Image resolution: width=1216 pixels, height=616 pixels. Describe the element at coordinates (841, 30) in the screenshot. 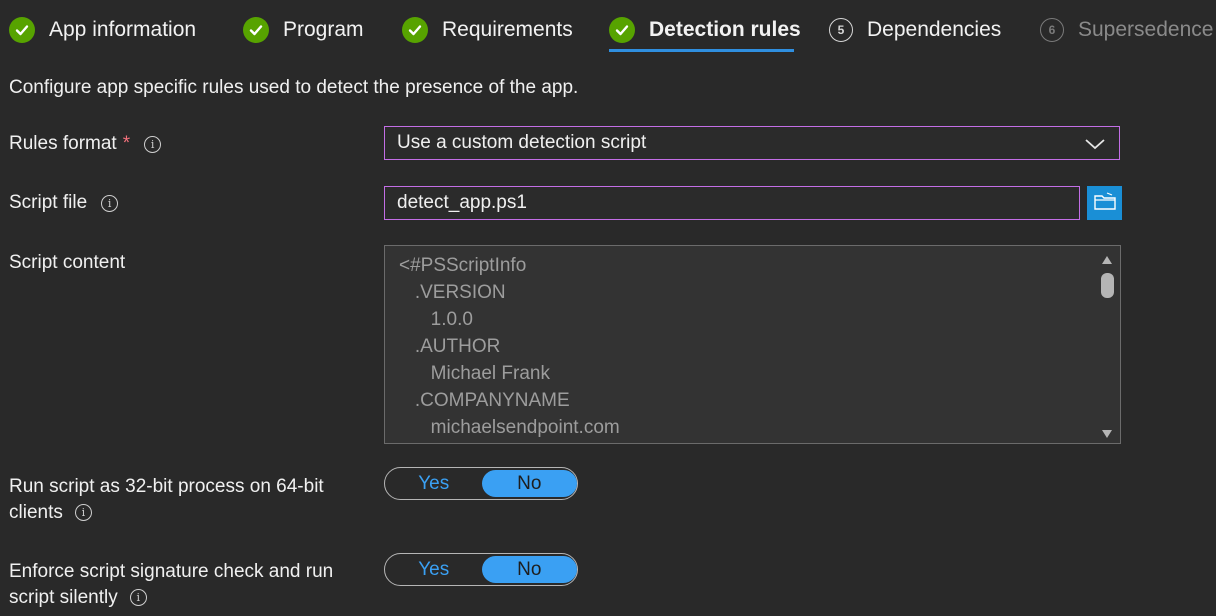

I see `step-number-badge: 5` at that location.